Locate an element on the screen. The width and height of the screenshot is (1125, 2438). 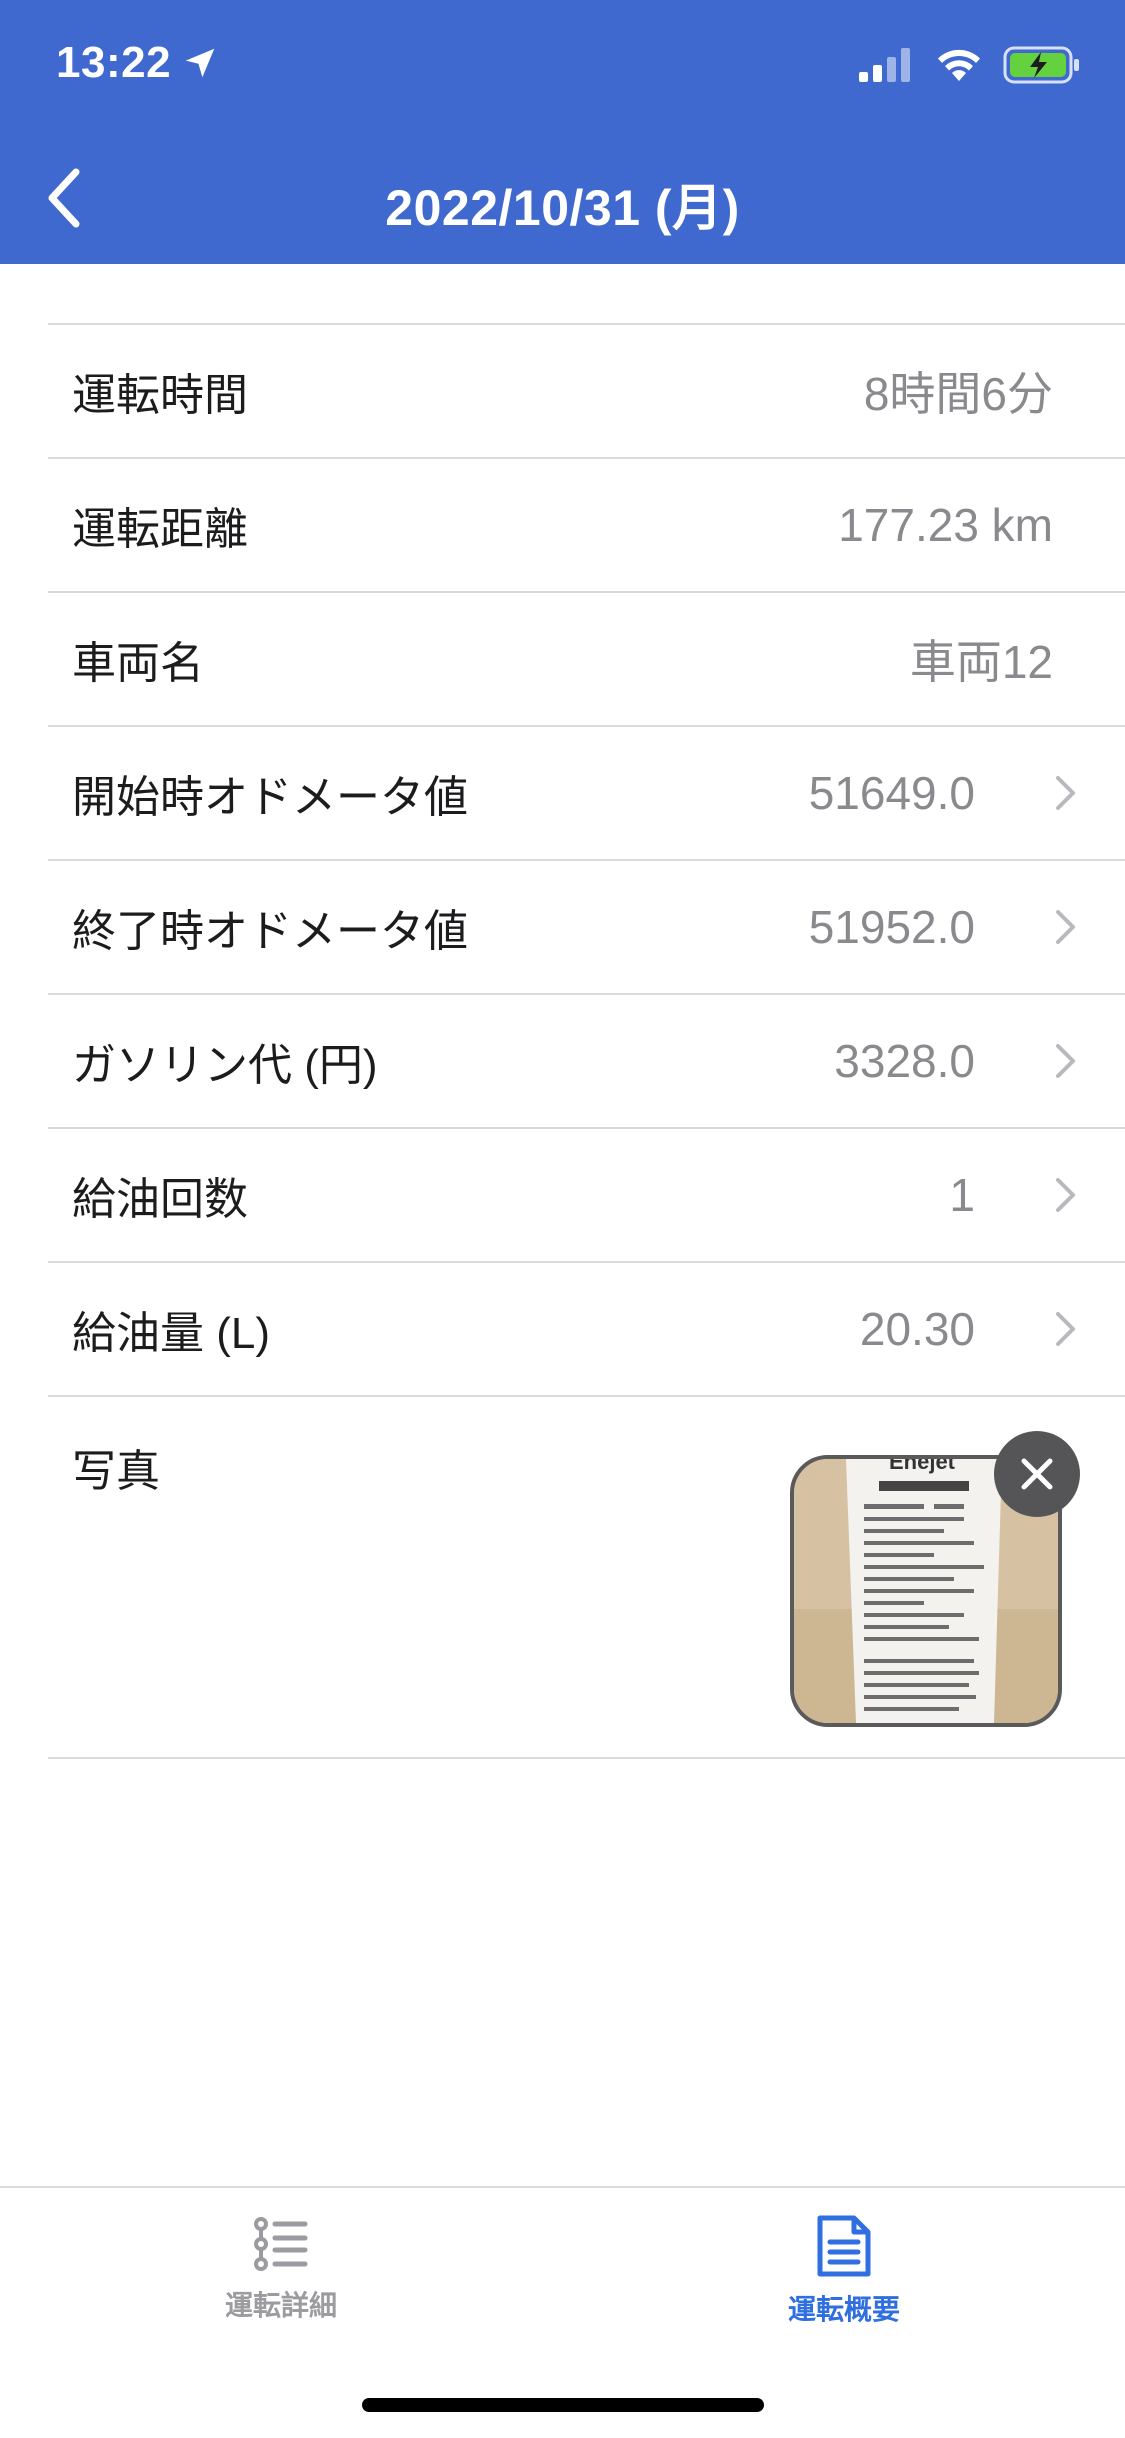
home-indicator is located at coordinates (563, 2405).